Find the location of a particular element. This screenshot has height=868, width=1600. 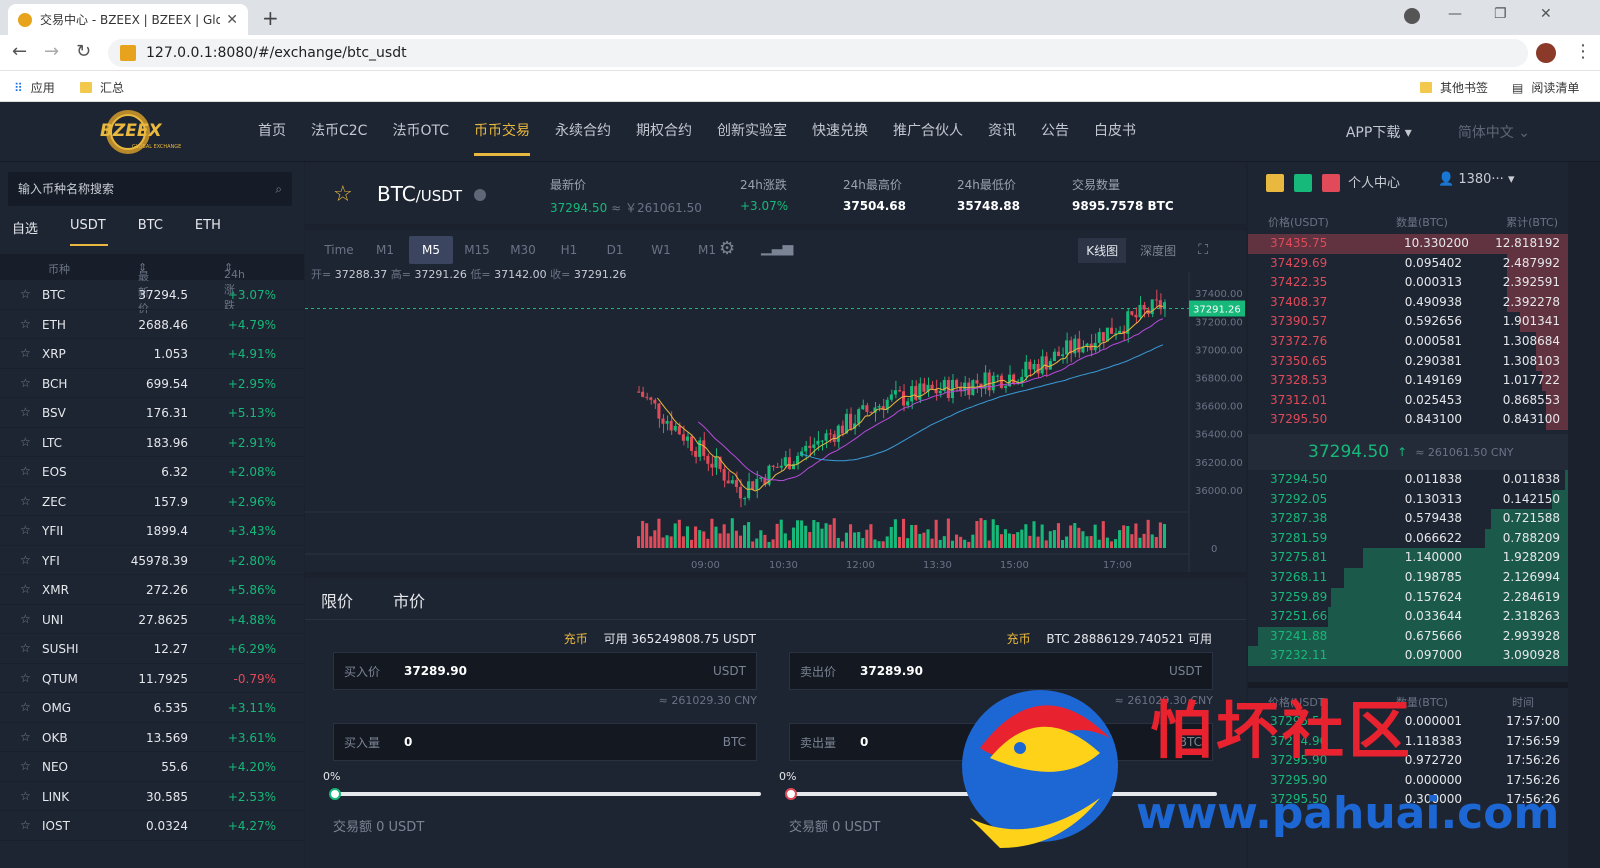

market-row: ☆ XMR 272.26 +5.86% is located at coordinates (152, 590).